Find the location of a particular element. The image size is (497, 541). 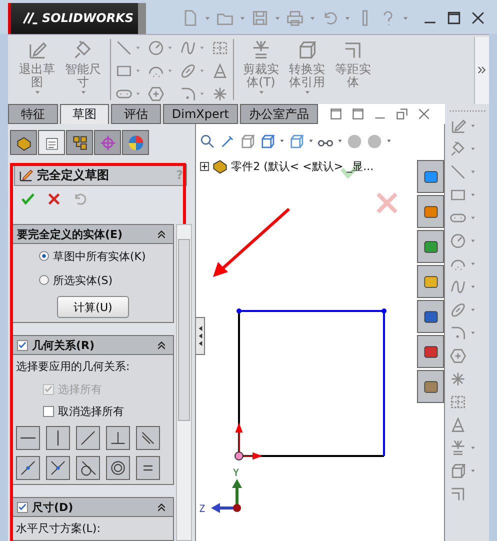

menu-flyout-handle is located at coordinates (142, 18).